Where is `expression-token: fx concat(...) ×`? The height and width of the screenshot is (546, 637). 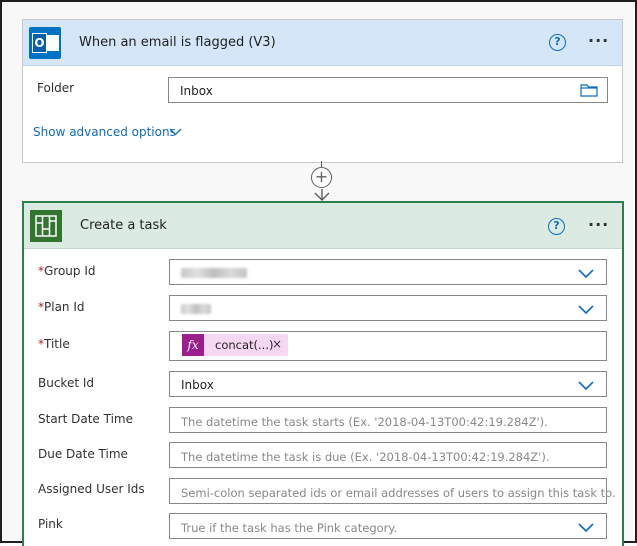 expression-token: fx concat(...) × is located at coordinates (235, 345).